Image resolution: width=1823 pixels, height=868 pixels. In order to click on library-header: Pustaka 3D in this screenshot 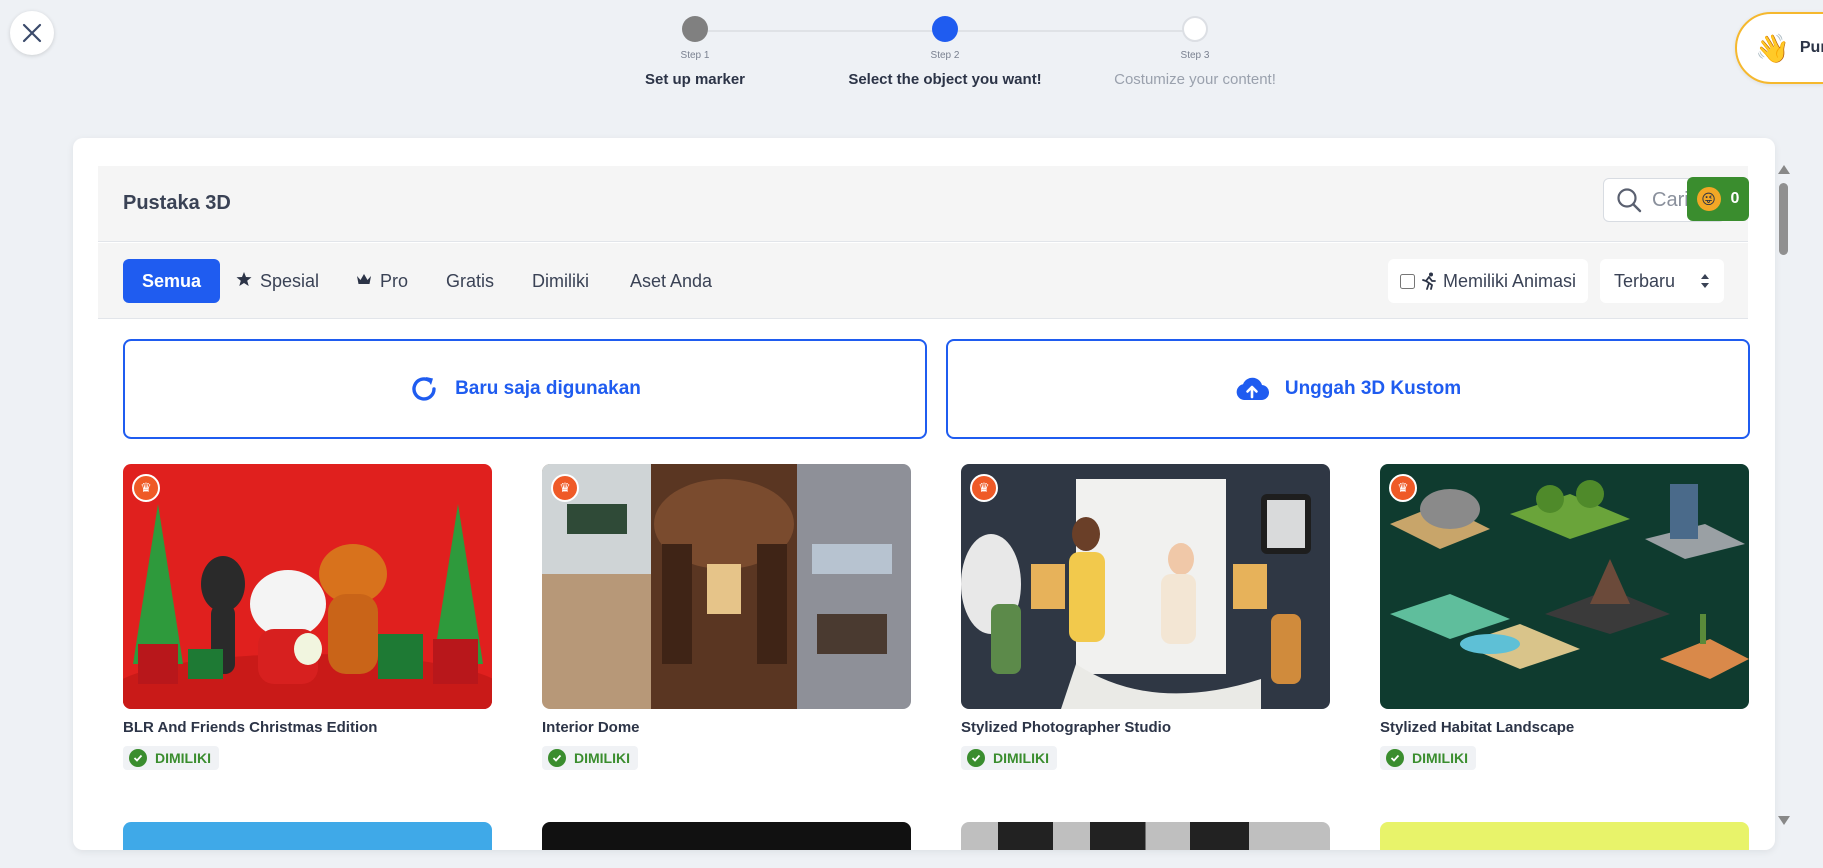, I will do `click(923, 204)`.